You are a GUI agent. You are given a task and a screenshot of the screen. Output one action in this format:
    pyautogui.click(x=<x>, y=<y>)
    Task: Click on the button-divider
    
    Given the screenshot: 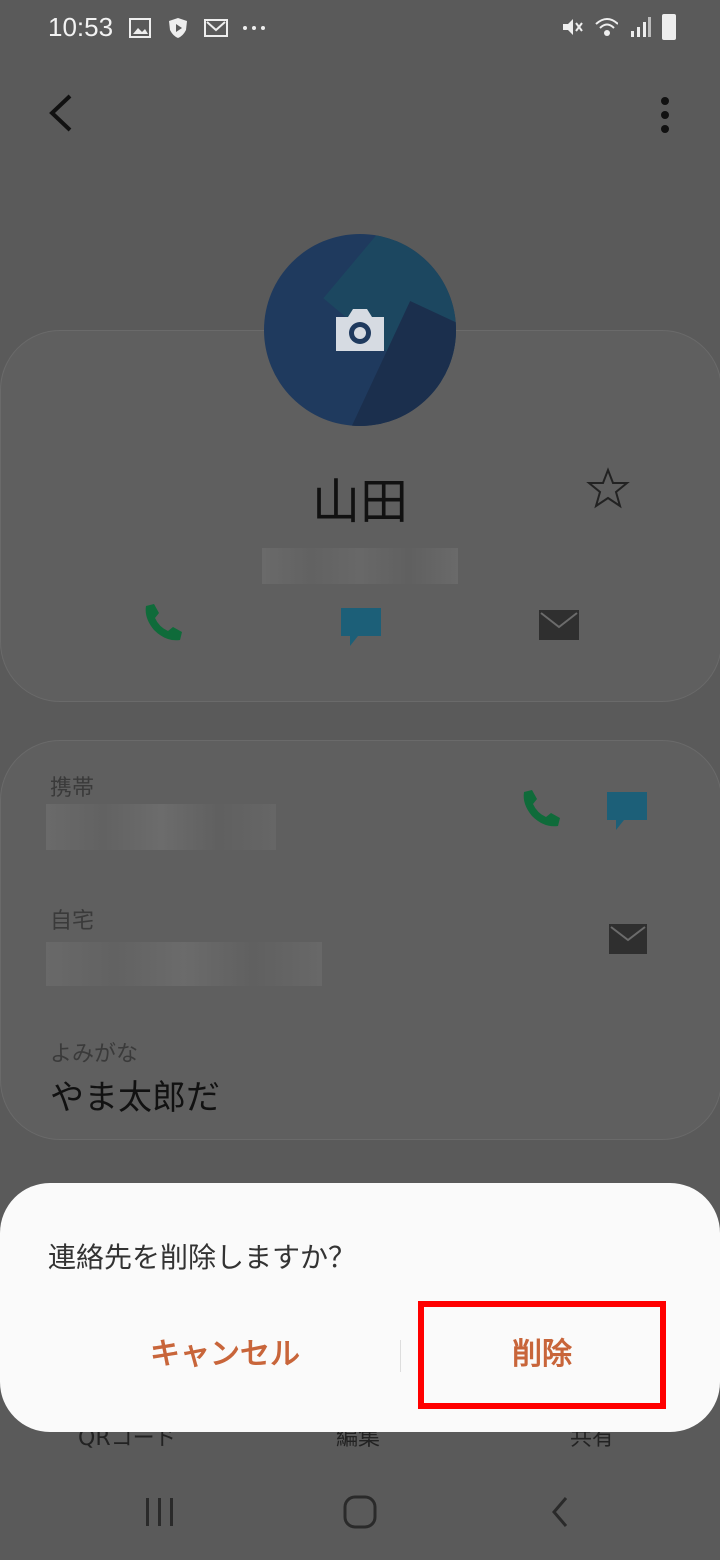 What is the action you would take?
    pyautogui.click(x=400, y=1356)
    